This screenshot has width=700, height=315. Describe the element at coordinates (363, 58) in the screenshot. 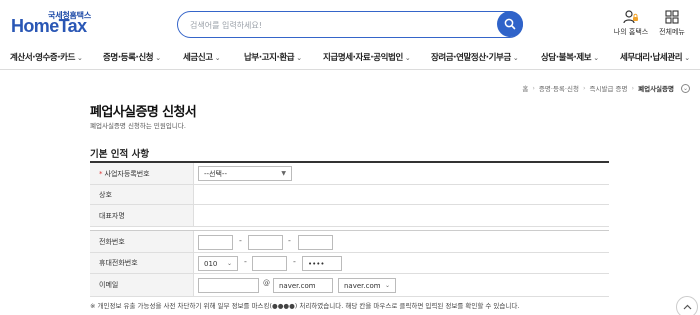

I see `nav-item-label: 지급명세·자료·공익법인` at that location.